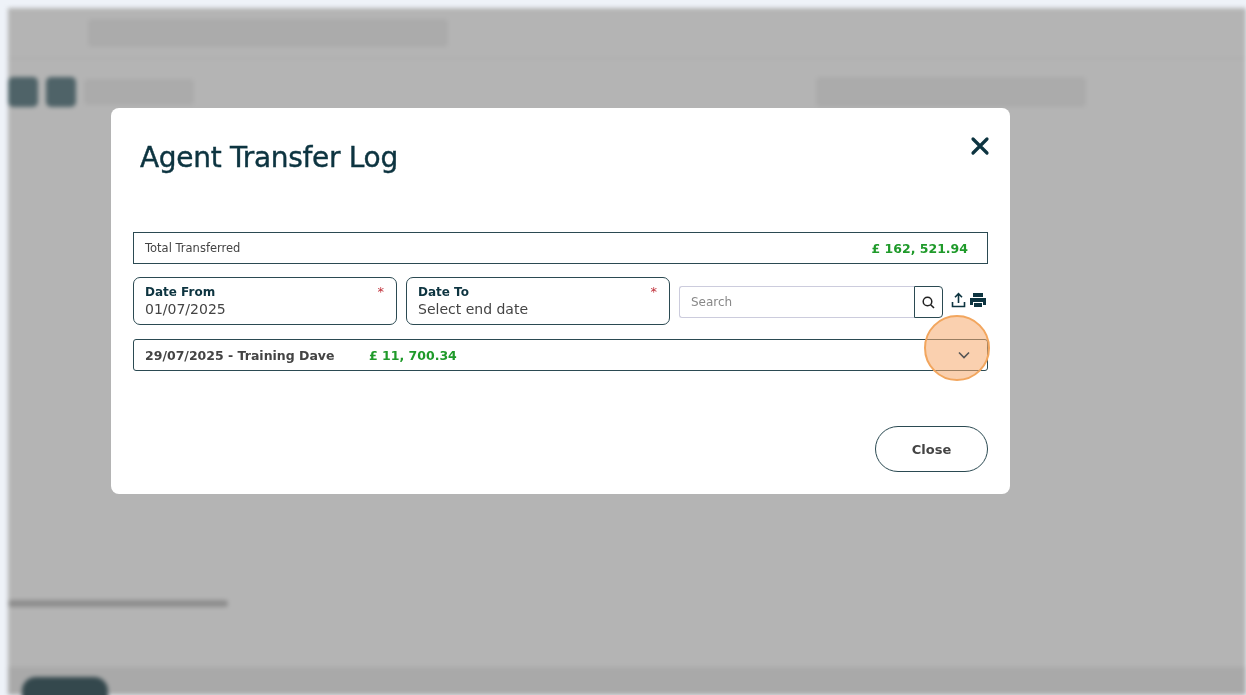  Describe the element at coordinates (473, 309) in the screenshot. I see `field-placeholder: Select end date` at that location.